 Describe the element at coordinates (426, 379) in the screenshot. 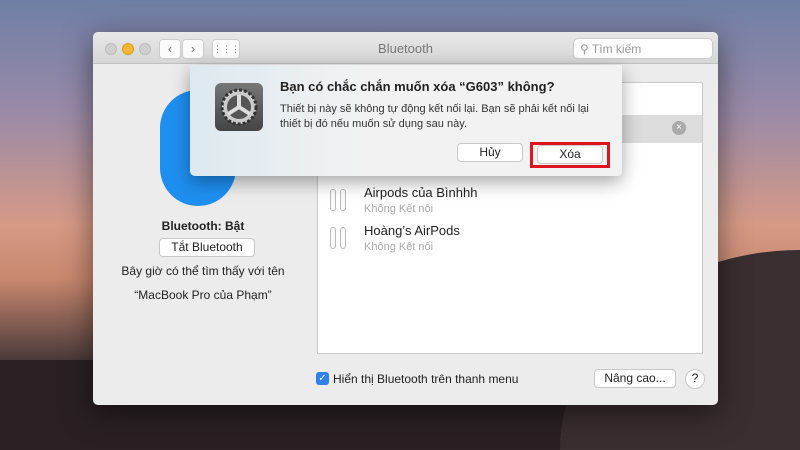

I see `show-in-menu-label: Hiển thị Bluetooth trên thanh menu` at that location.